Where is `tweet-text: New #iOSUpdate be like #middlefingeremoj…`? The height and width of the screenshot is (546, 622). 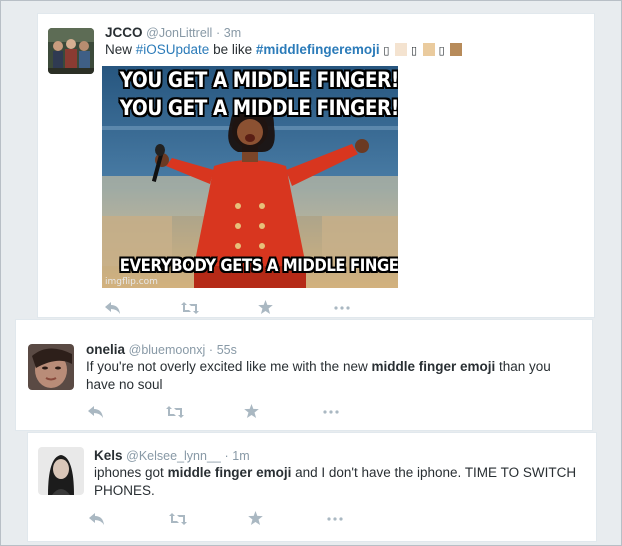
tweet-text: New #iOSUpdate be like #middlefingeremoj… is located at coordinates (284, 50).